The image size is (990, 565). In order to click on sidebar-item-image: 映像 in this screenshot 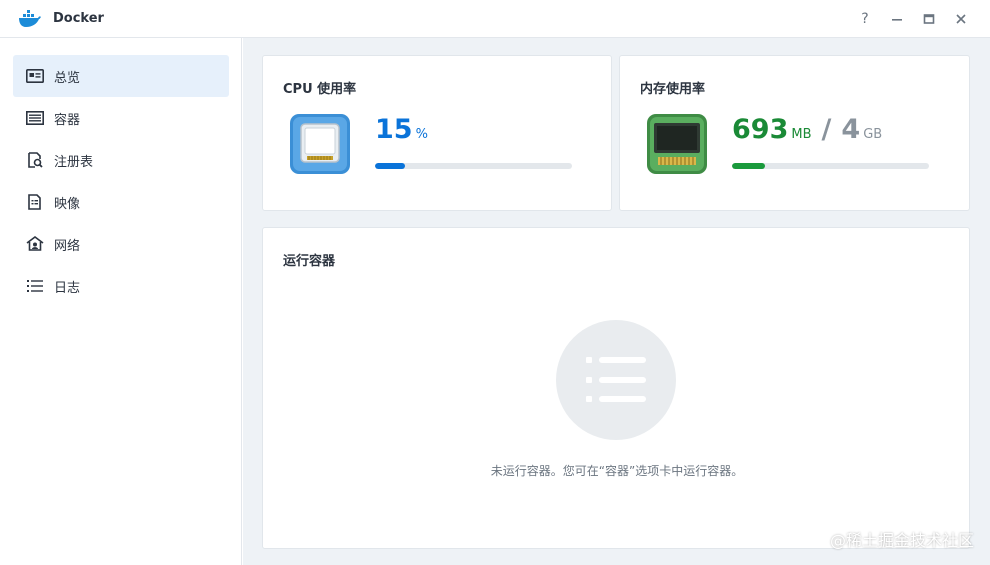, I will do `click(121, 202)`.